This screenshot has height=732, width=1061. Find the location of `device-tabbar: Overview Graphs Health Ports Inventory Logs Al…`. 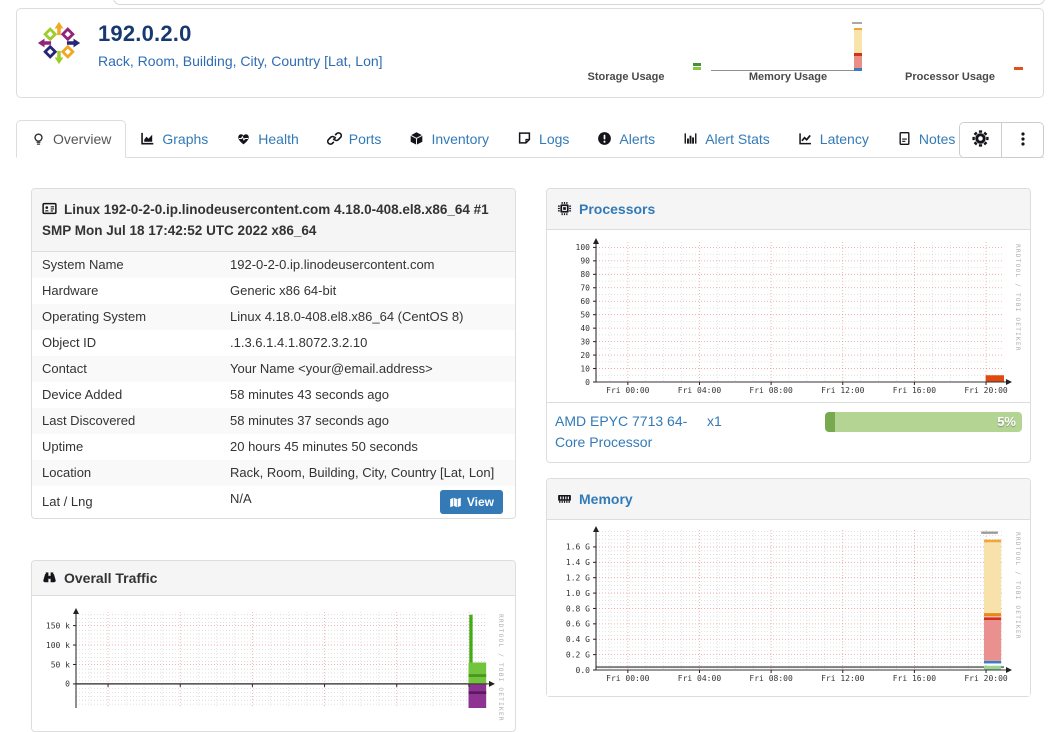

device-tabbar: Overview Graphs Health Ports Inventory Logs Al… is located at coordinates (530, 139).